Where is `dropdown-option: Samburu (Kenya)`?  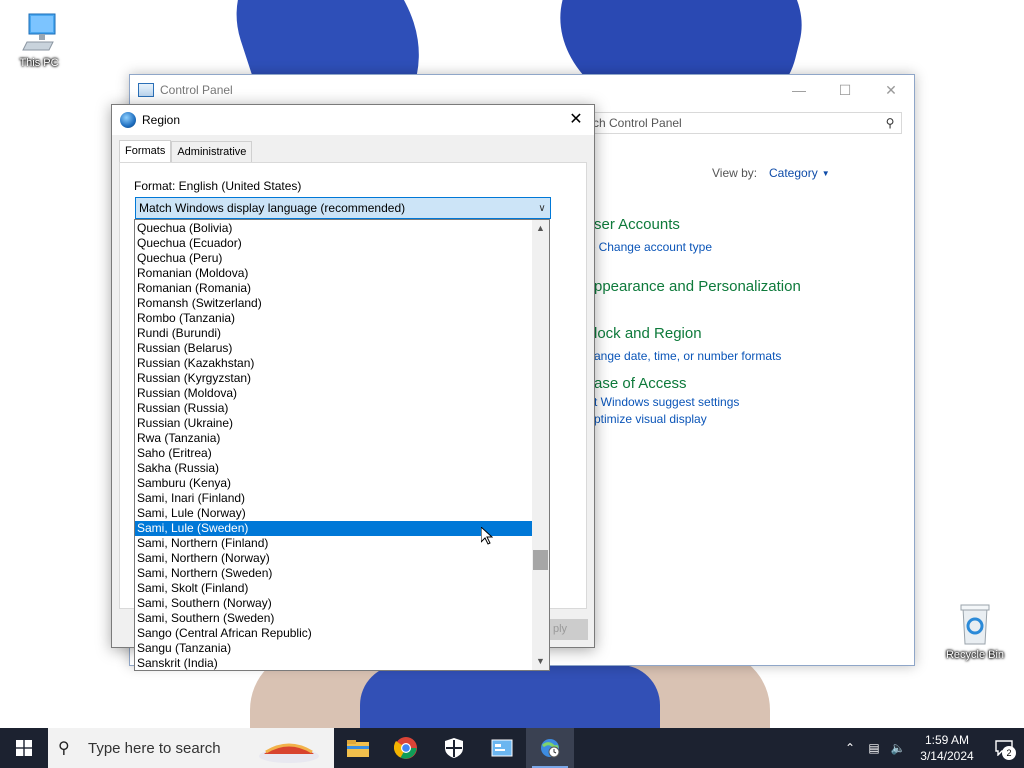 dropdown-option: Samburu (Kenya) is located at coordinates (334, 483).